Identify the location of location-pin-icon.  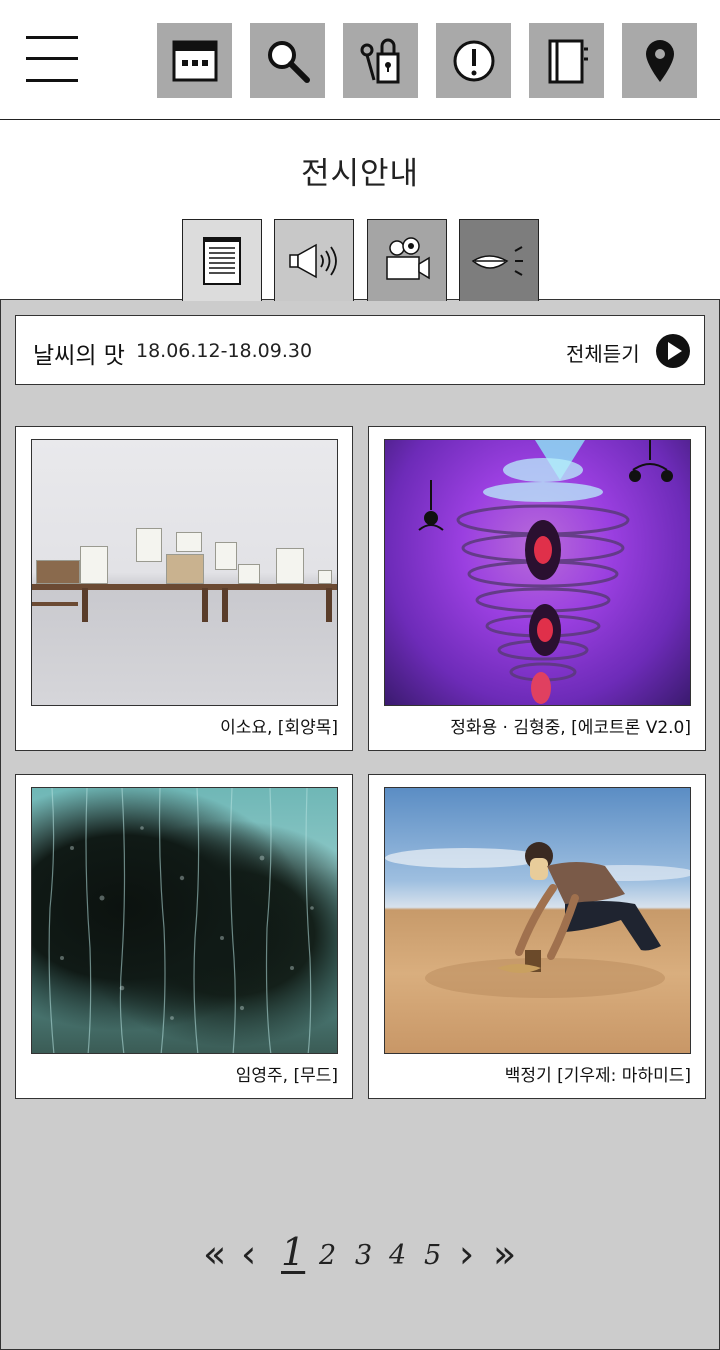
(659, 60).